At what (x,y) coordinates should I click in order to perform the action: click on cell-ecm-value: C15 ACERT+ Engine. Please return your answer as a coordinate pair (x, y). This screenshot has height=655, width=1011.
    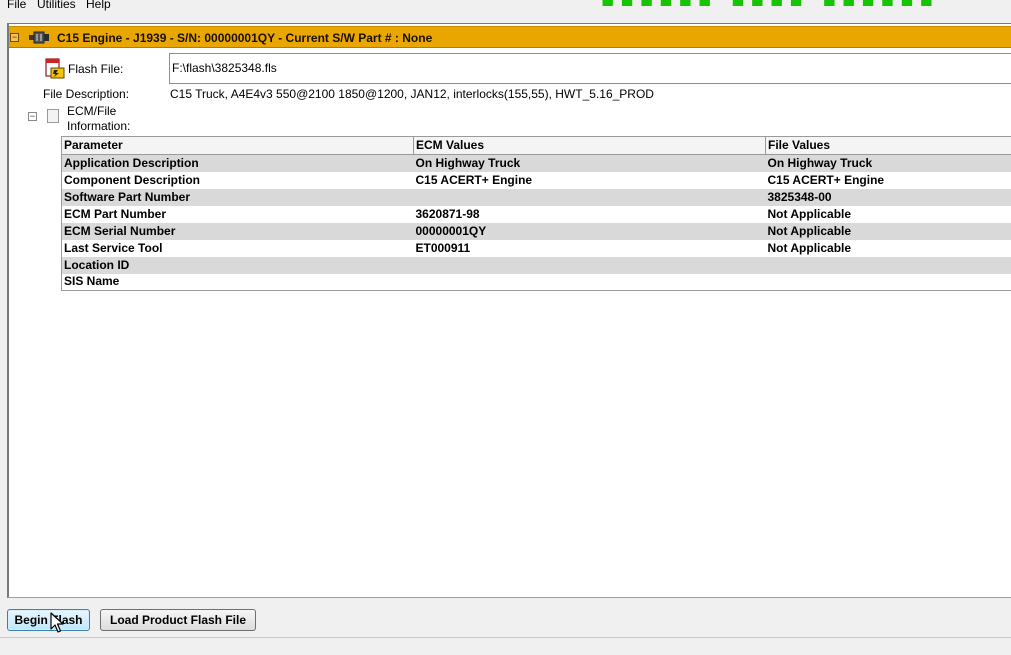
    Looking at the image, I should click on (589, 180).